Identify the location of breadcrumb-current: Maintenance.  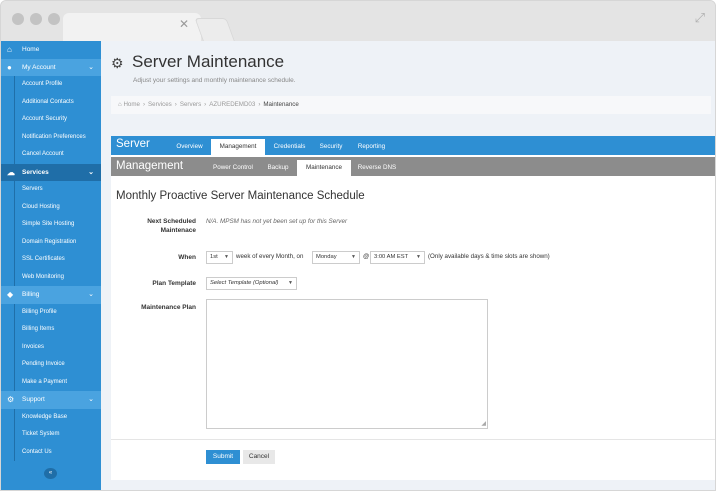
(281, 104).